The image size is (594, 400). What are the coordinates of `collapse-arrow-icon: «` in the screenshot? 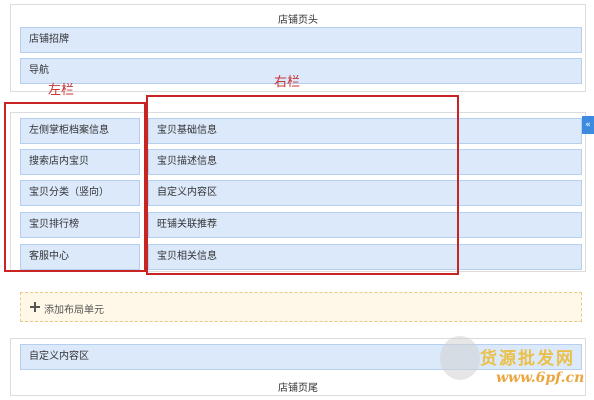 It's located at (588, 125).